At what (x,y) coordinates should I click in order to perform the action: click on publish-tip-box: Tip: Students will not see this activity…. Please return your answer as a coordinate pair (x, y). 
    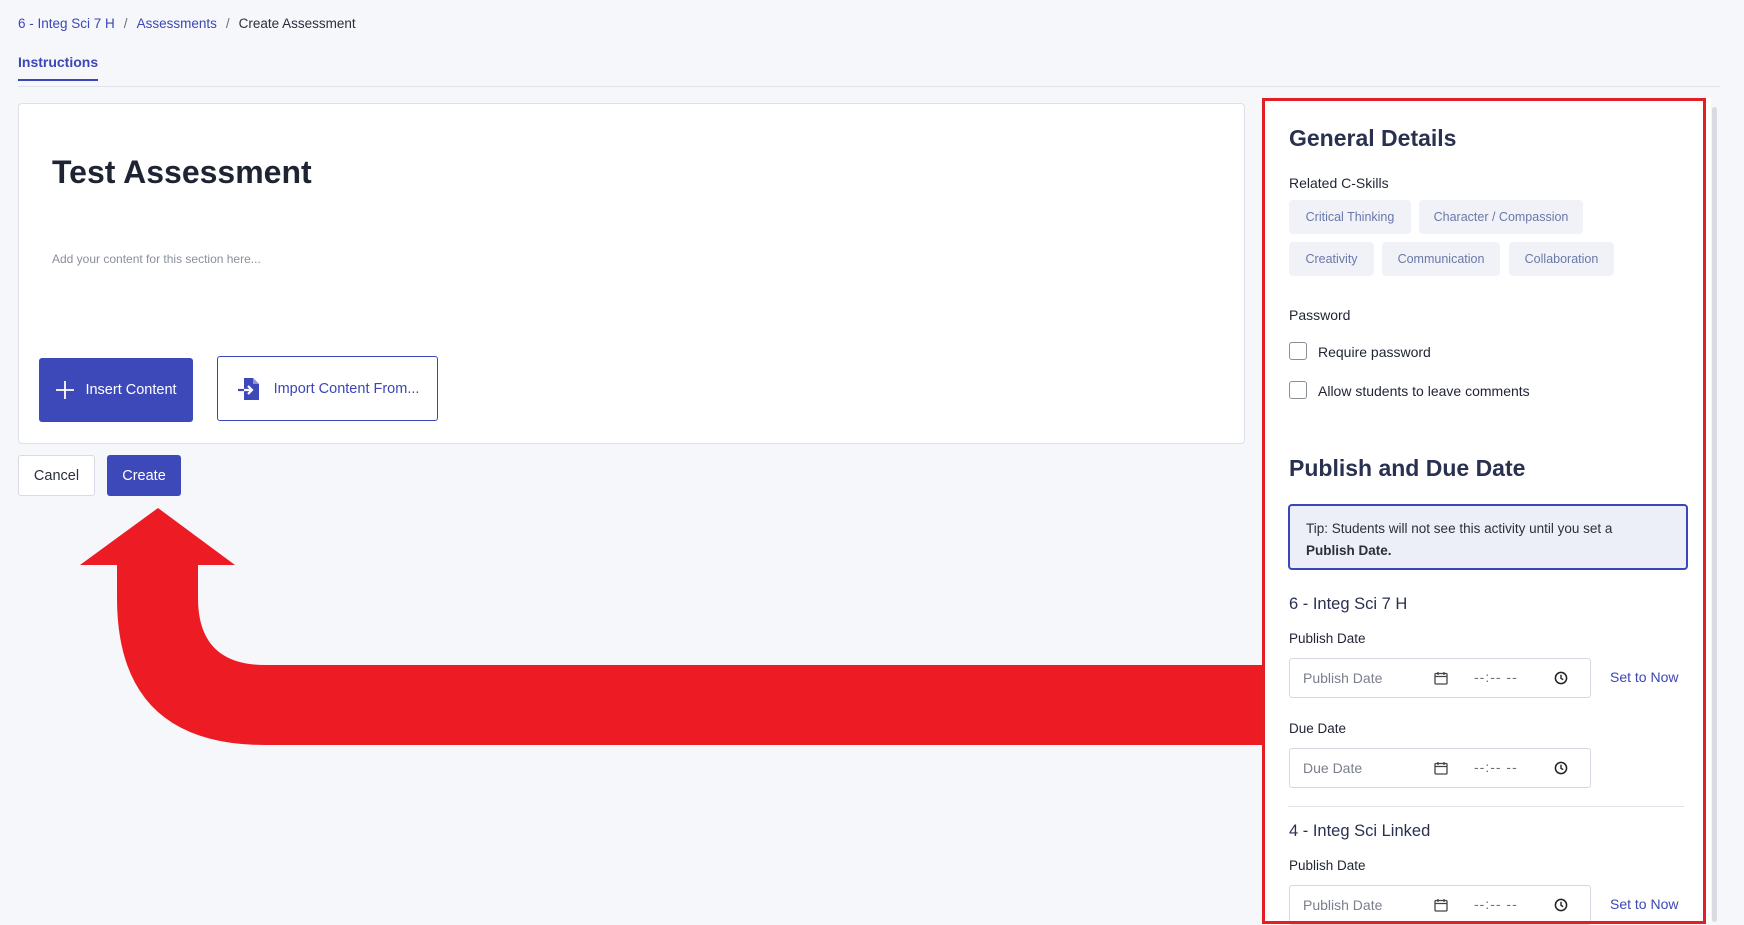
    Looking at the image, I should click on (1488, 537).